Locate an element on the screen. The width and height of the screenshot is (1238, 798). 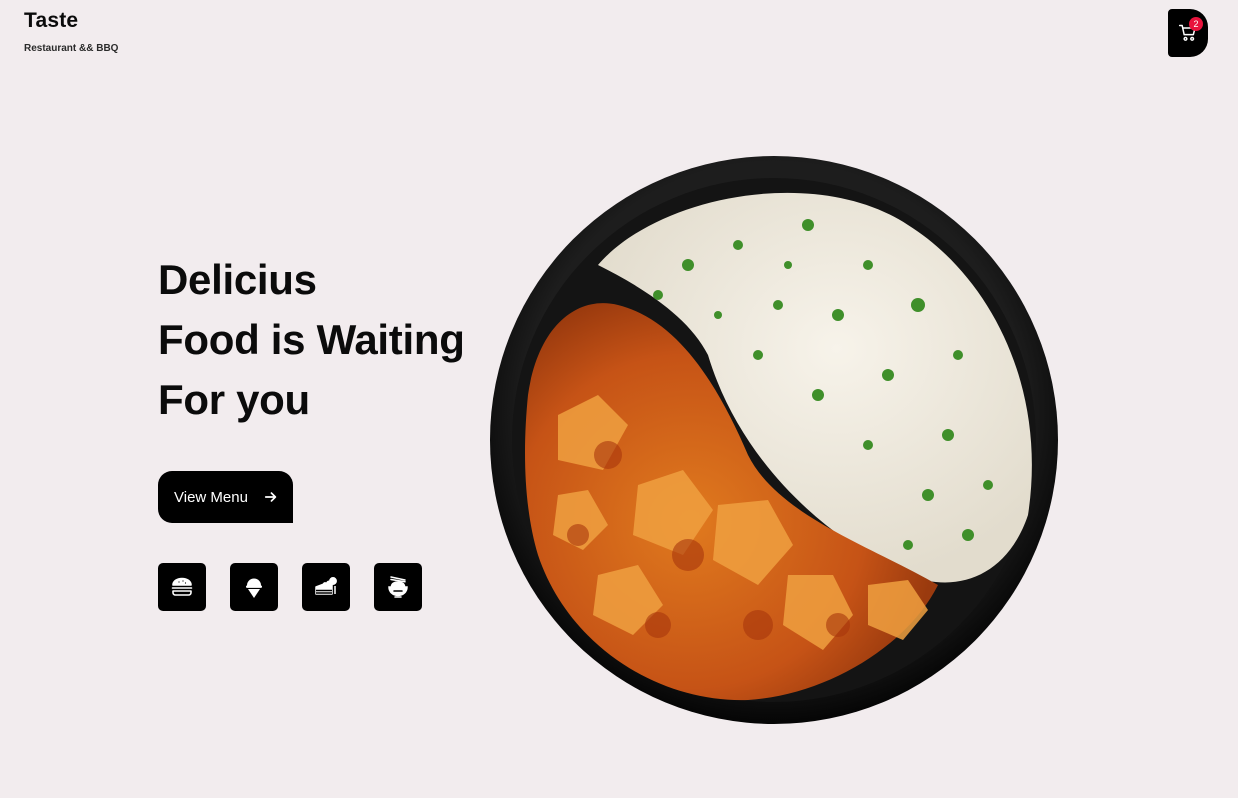
brand: Taste Restaurant && BBQ is located at coordinates (71, 32).